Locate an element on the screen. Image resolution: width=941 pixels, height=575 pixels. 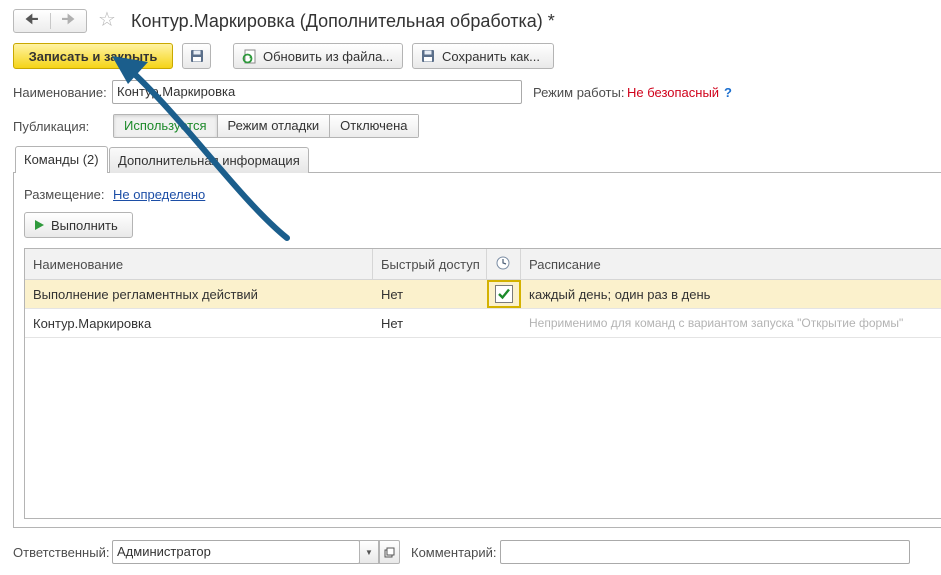
back-button: 🠈 is located at coordinates (32, 21).